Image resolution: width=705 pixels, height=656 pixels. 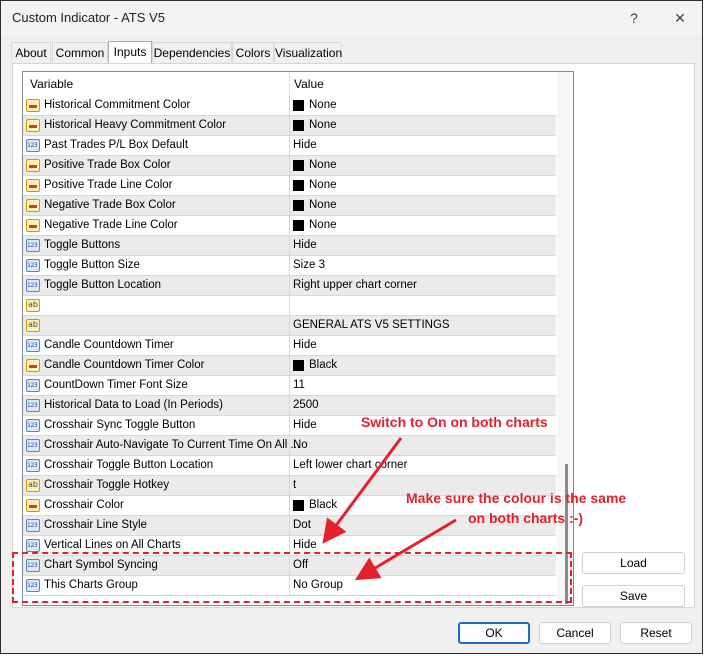 I want to click on variable-name: Positive Trade Box Color, so click(x=107, y=165).